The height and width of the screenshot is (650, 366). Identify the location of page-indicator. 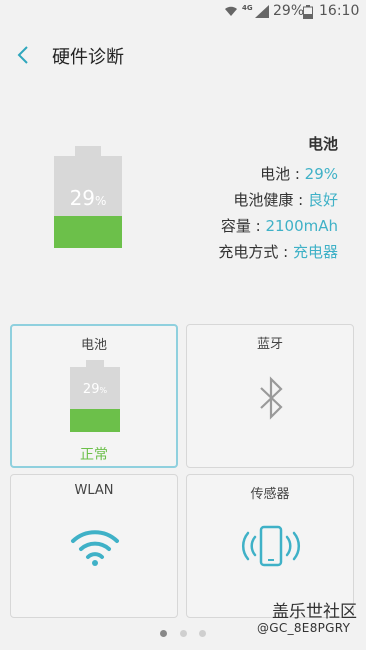
(185, 634).